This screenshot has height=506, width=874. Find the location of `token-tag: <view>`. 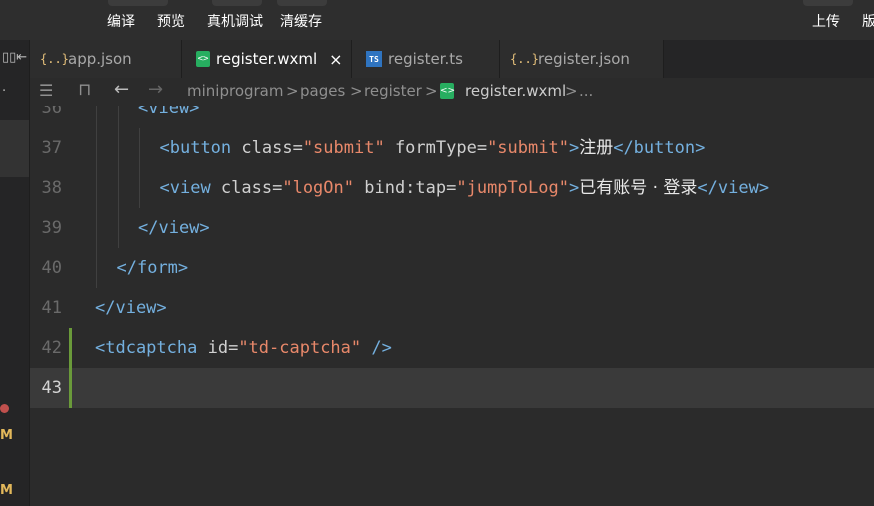

token-tag: <view> is located at coordinates (169, 112).